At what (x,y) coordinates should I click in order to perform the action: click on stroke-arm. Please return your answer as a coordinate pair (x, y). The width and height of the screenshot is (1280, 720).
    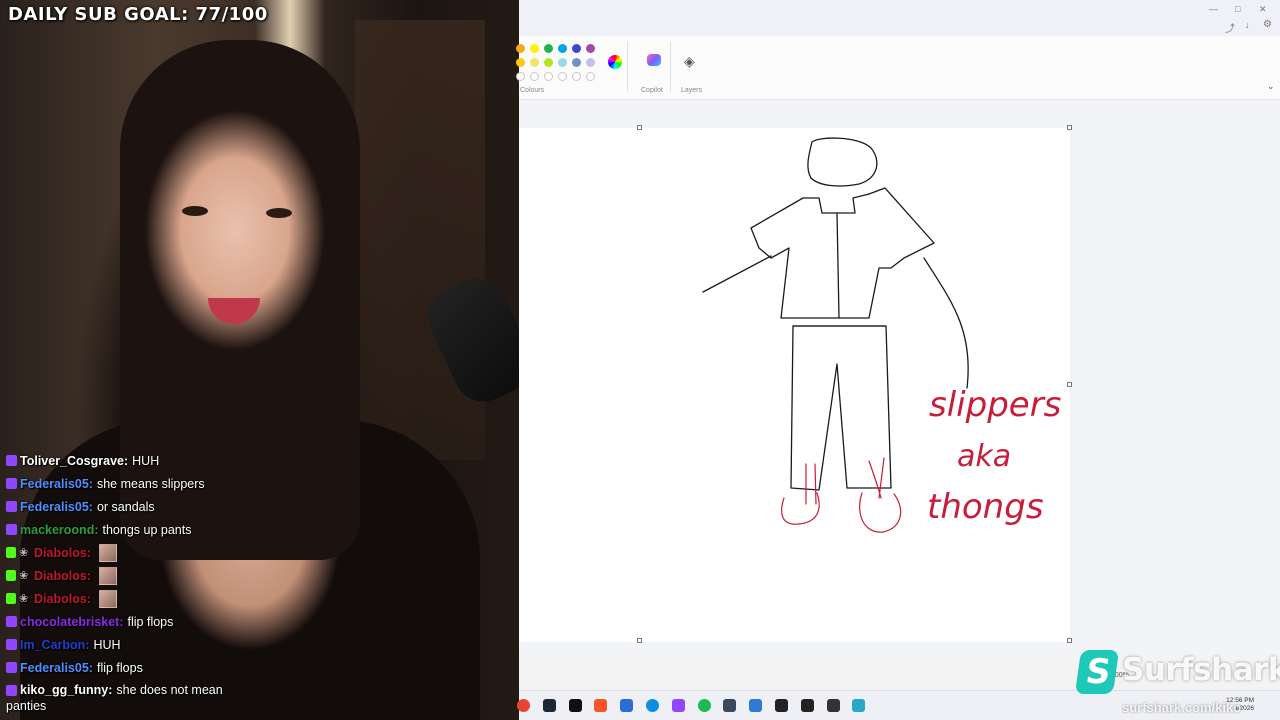
    Looking at the image, I should click on (737, 274).